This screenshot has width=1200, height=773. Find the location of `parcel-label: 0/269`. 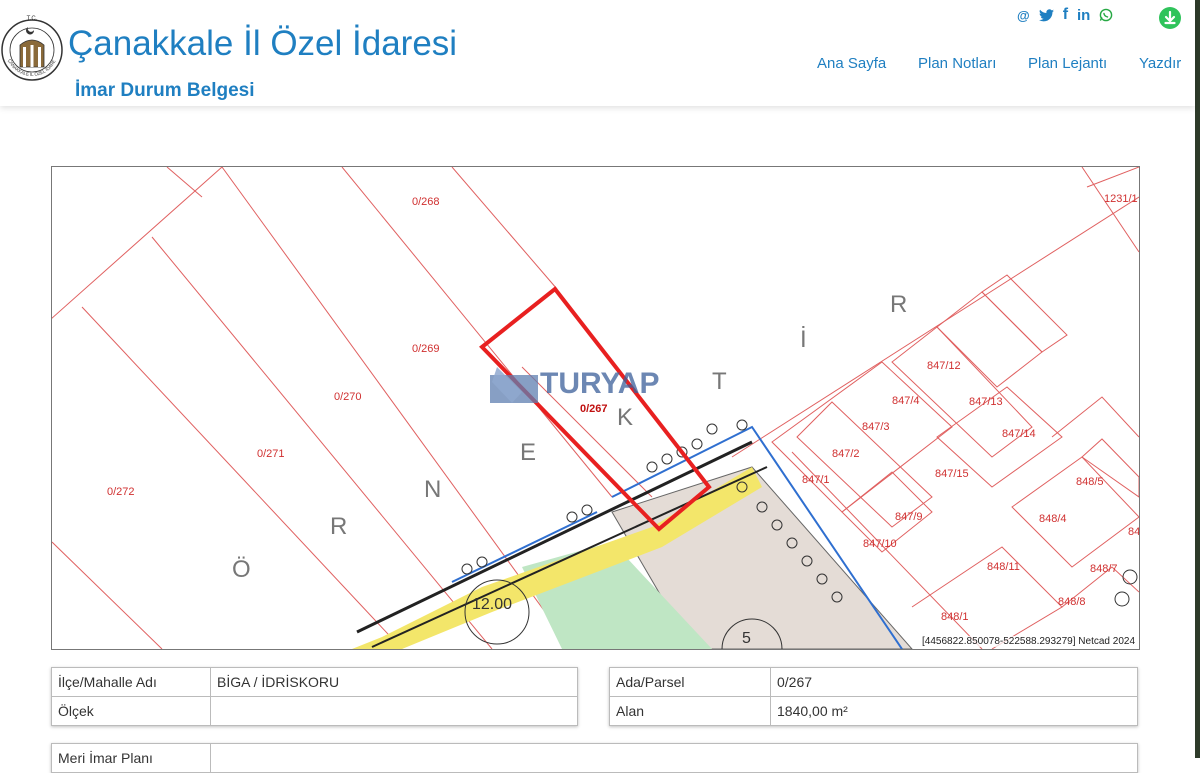

parcel-label: 0/269 is located at coordinates (426, 349).